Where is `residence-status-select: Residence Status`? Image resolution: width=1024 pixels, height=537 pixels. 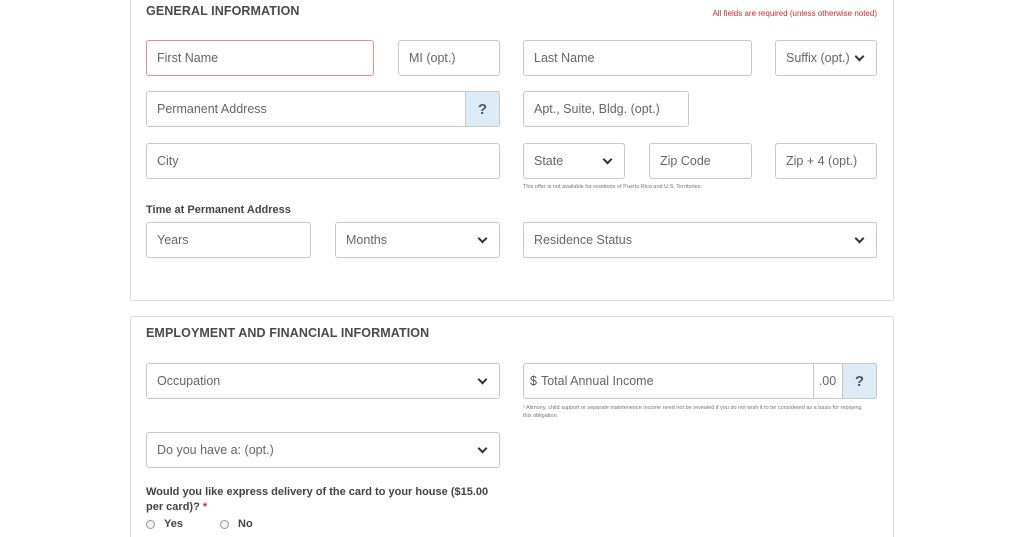 residence-status-select: Residence Status is located at coordinates (700, 240).